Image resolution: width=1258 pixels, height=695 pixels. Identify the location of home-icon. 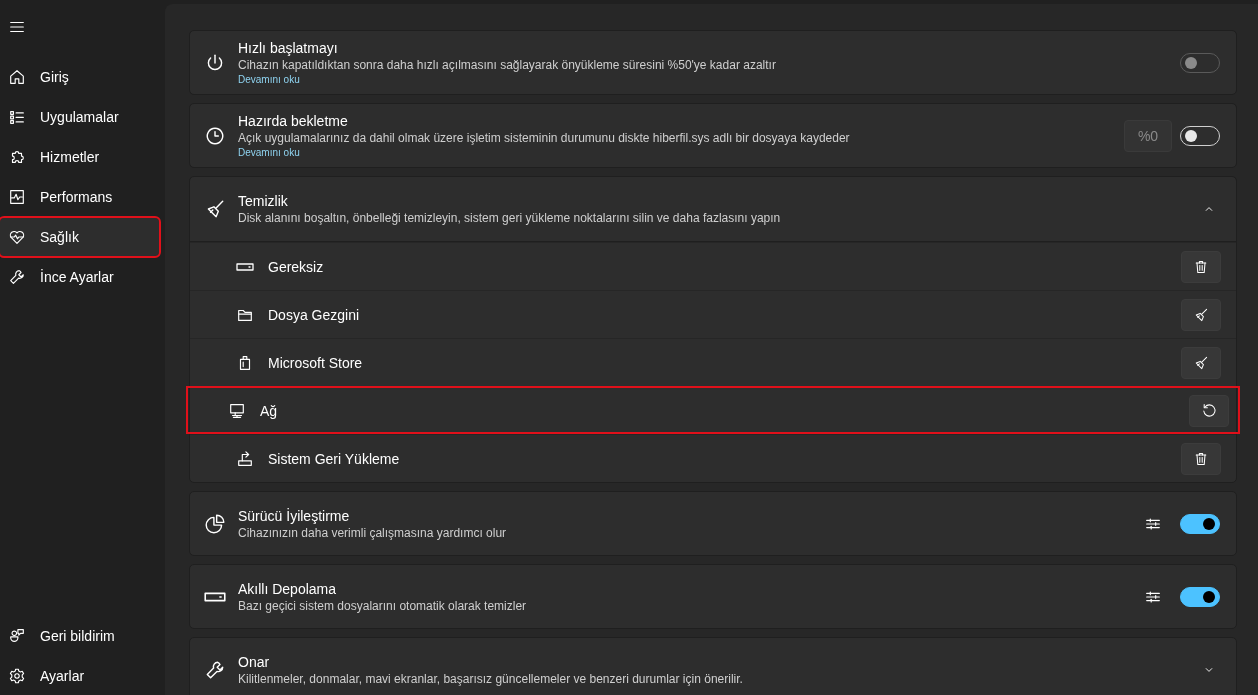
(17, 77).